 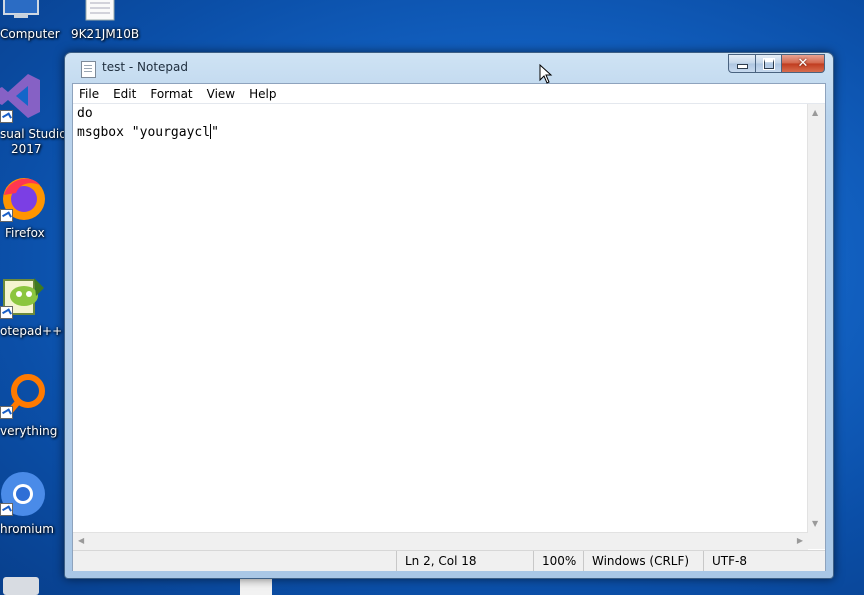 I want to click on vertical-scrollbar: ▲ ▼, so click(x=816, y=318).